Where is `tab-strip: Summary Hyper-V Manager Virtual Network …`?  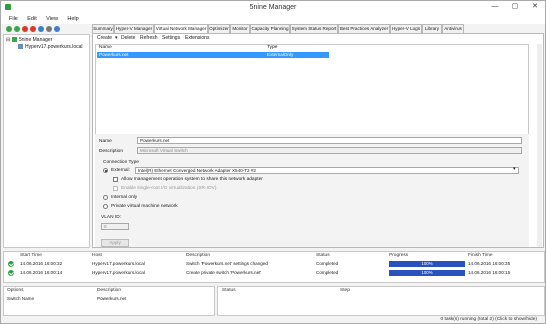
tab-strip: Summary Hyper-V Manager Virtual Network … is located at coordinates (318, 29).